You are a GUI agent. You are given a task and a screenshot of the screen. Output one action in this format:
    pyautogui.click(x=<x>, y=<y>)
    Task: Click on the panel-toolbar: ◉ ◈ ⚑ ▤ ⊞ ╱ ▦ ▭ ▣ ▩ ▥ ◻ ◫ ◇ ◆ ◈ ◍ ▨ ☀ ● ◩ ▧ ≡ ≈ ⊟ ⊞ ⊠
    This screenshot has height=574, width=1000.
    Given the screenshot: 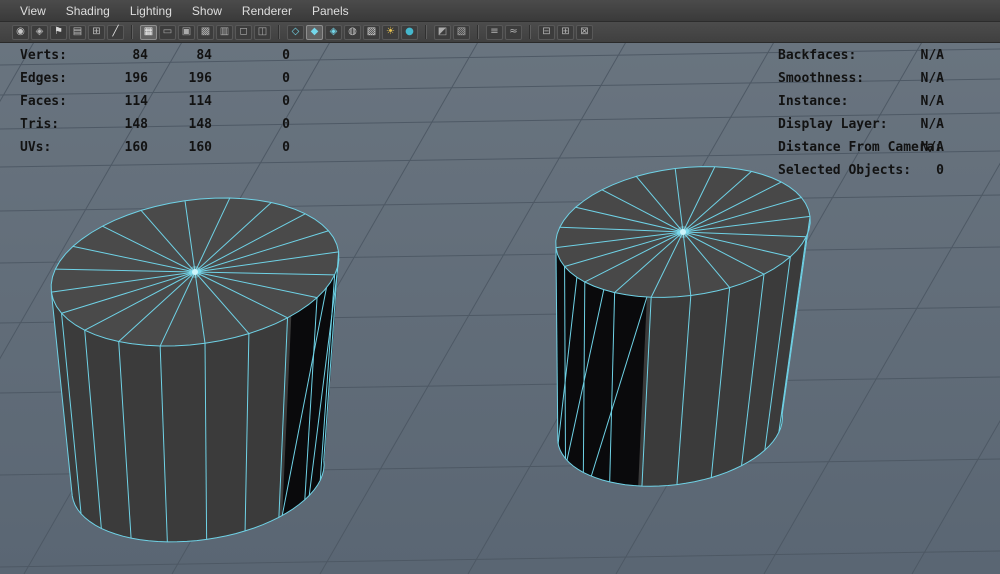 What is the action you would take?
    pyautogui.click(x=500, y=32)
    